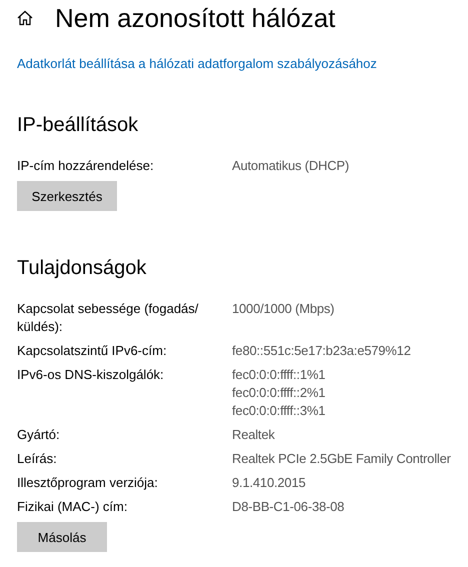 Image resolution: width=468 pixels, height=567 pixels. I want to click on property-label: Fizikai (MAC-) cím:, so click(72, 507).